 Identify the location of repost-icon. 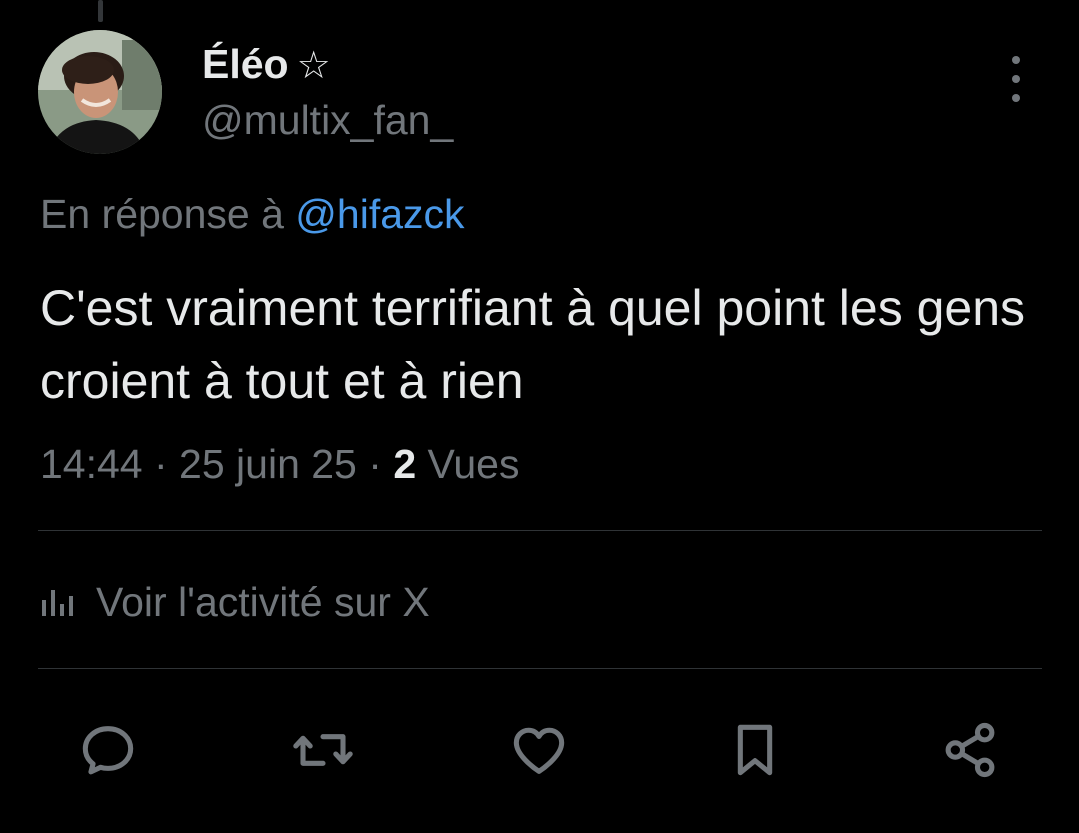
(323, 750).